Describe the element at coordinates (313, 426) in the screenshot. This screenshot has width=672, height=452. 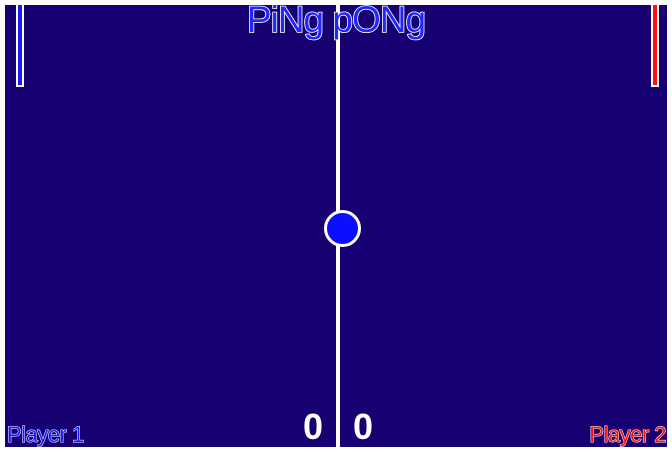
I see `player-1-score: 0` at that location.